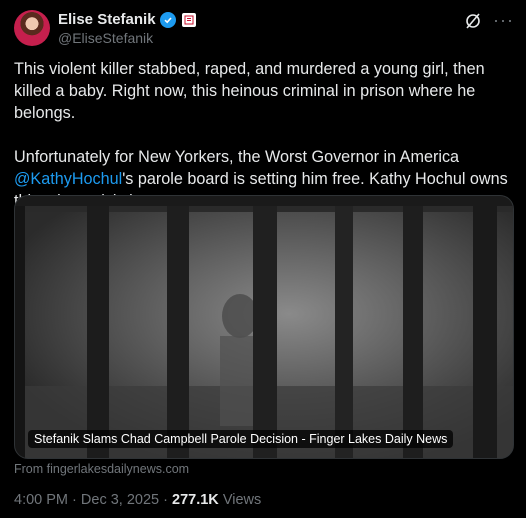  I want to click on mention-link: @KathyHochul, so click(68, 179).